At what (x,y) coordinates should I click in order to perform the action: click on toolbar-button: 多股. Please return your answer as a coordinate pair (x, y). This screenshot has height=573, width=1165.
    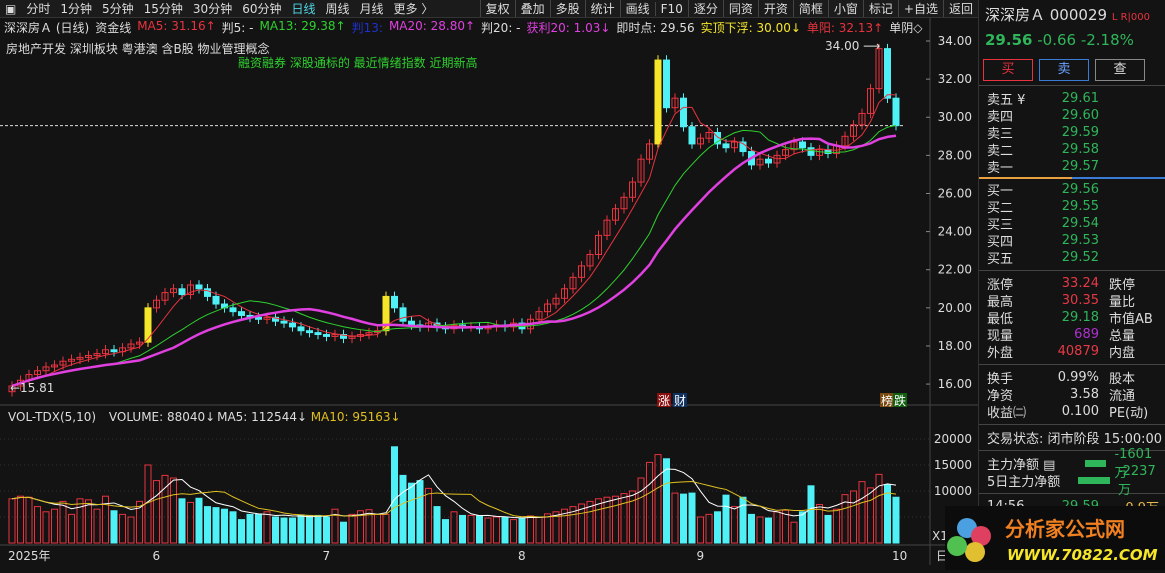
    Looking at the image, I should click on (567, 8).